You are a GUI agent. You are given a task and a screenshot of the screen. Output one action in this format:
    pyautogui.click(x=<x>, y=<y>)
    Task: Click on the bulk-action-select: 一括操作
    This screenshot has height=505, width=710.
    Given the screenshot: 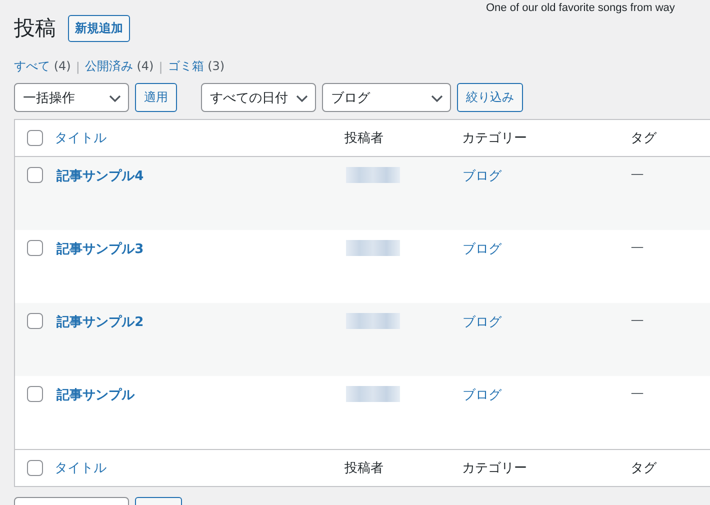 What is the action you would take?
    pyautogui.click(x=71, y=97)
    